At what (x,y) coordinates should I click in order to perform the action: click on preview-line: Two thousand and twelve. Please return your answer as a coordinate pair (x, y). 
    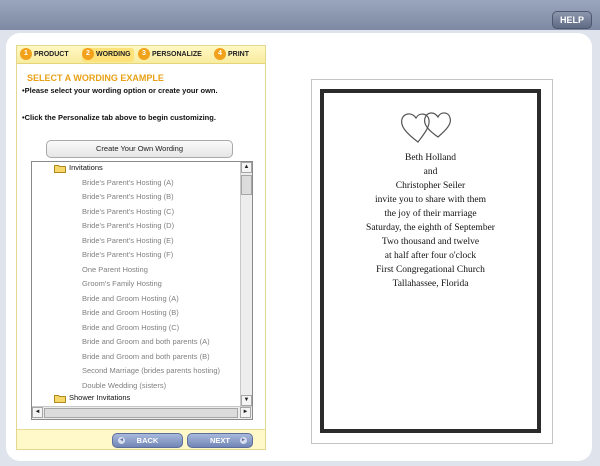
    Looking at the image, I should click on (430, 242).